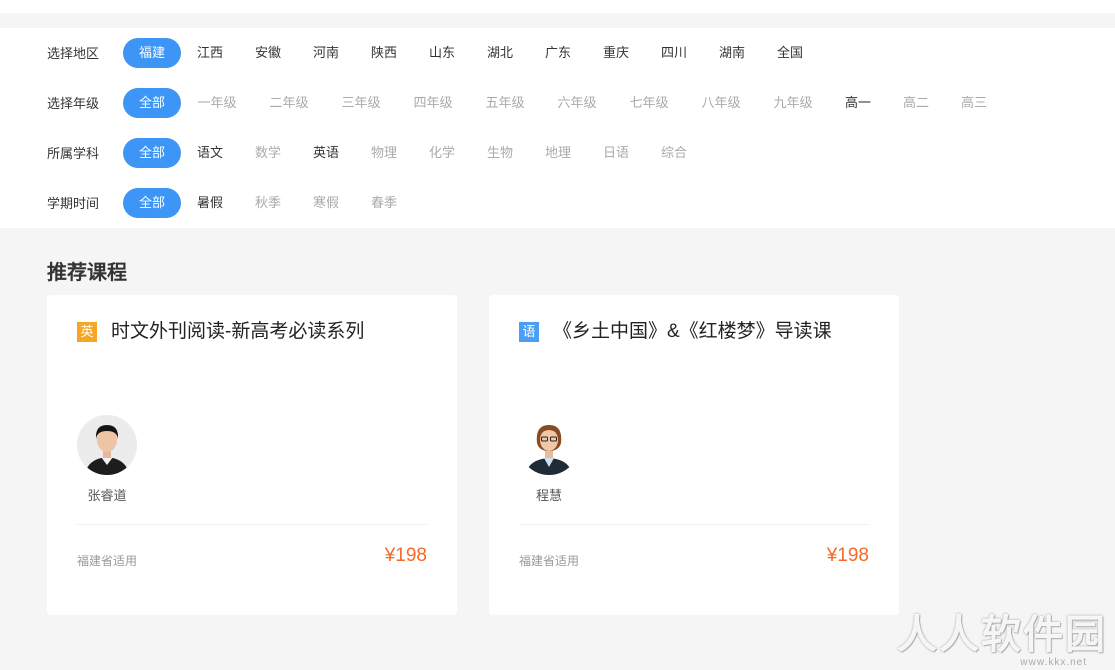 The height and width of the screenshot is (670, 1115). Describe the element at coordinates (500, 53) in the screenshot. I see `filter-option: 湖北` at that location.